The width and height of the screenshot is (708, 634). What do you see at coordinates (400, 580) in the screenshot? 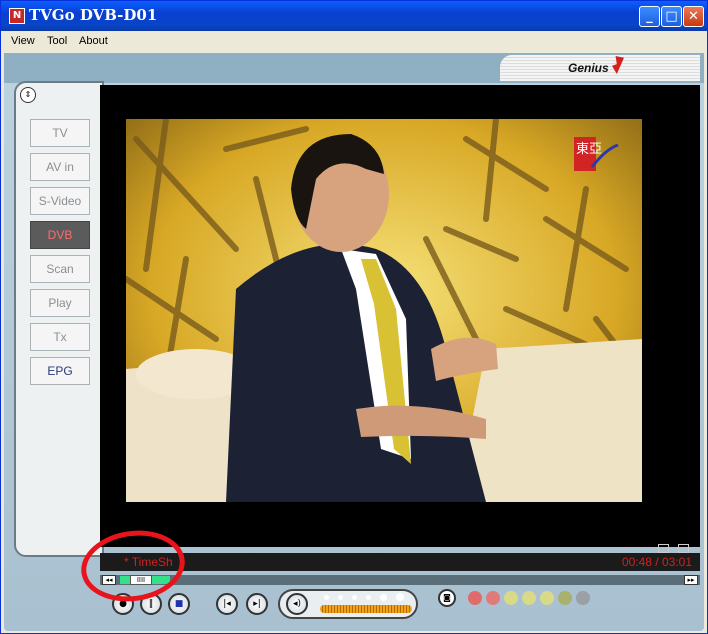
I see `timeshift-timeline: ◂◂ IIII ▸▸` at bounding box center [400, 580].